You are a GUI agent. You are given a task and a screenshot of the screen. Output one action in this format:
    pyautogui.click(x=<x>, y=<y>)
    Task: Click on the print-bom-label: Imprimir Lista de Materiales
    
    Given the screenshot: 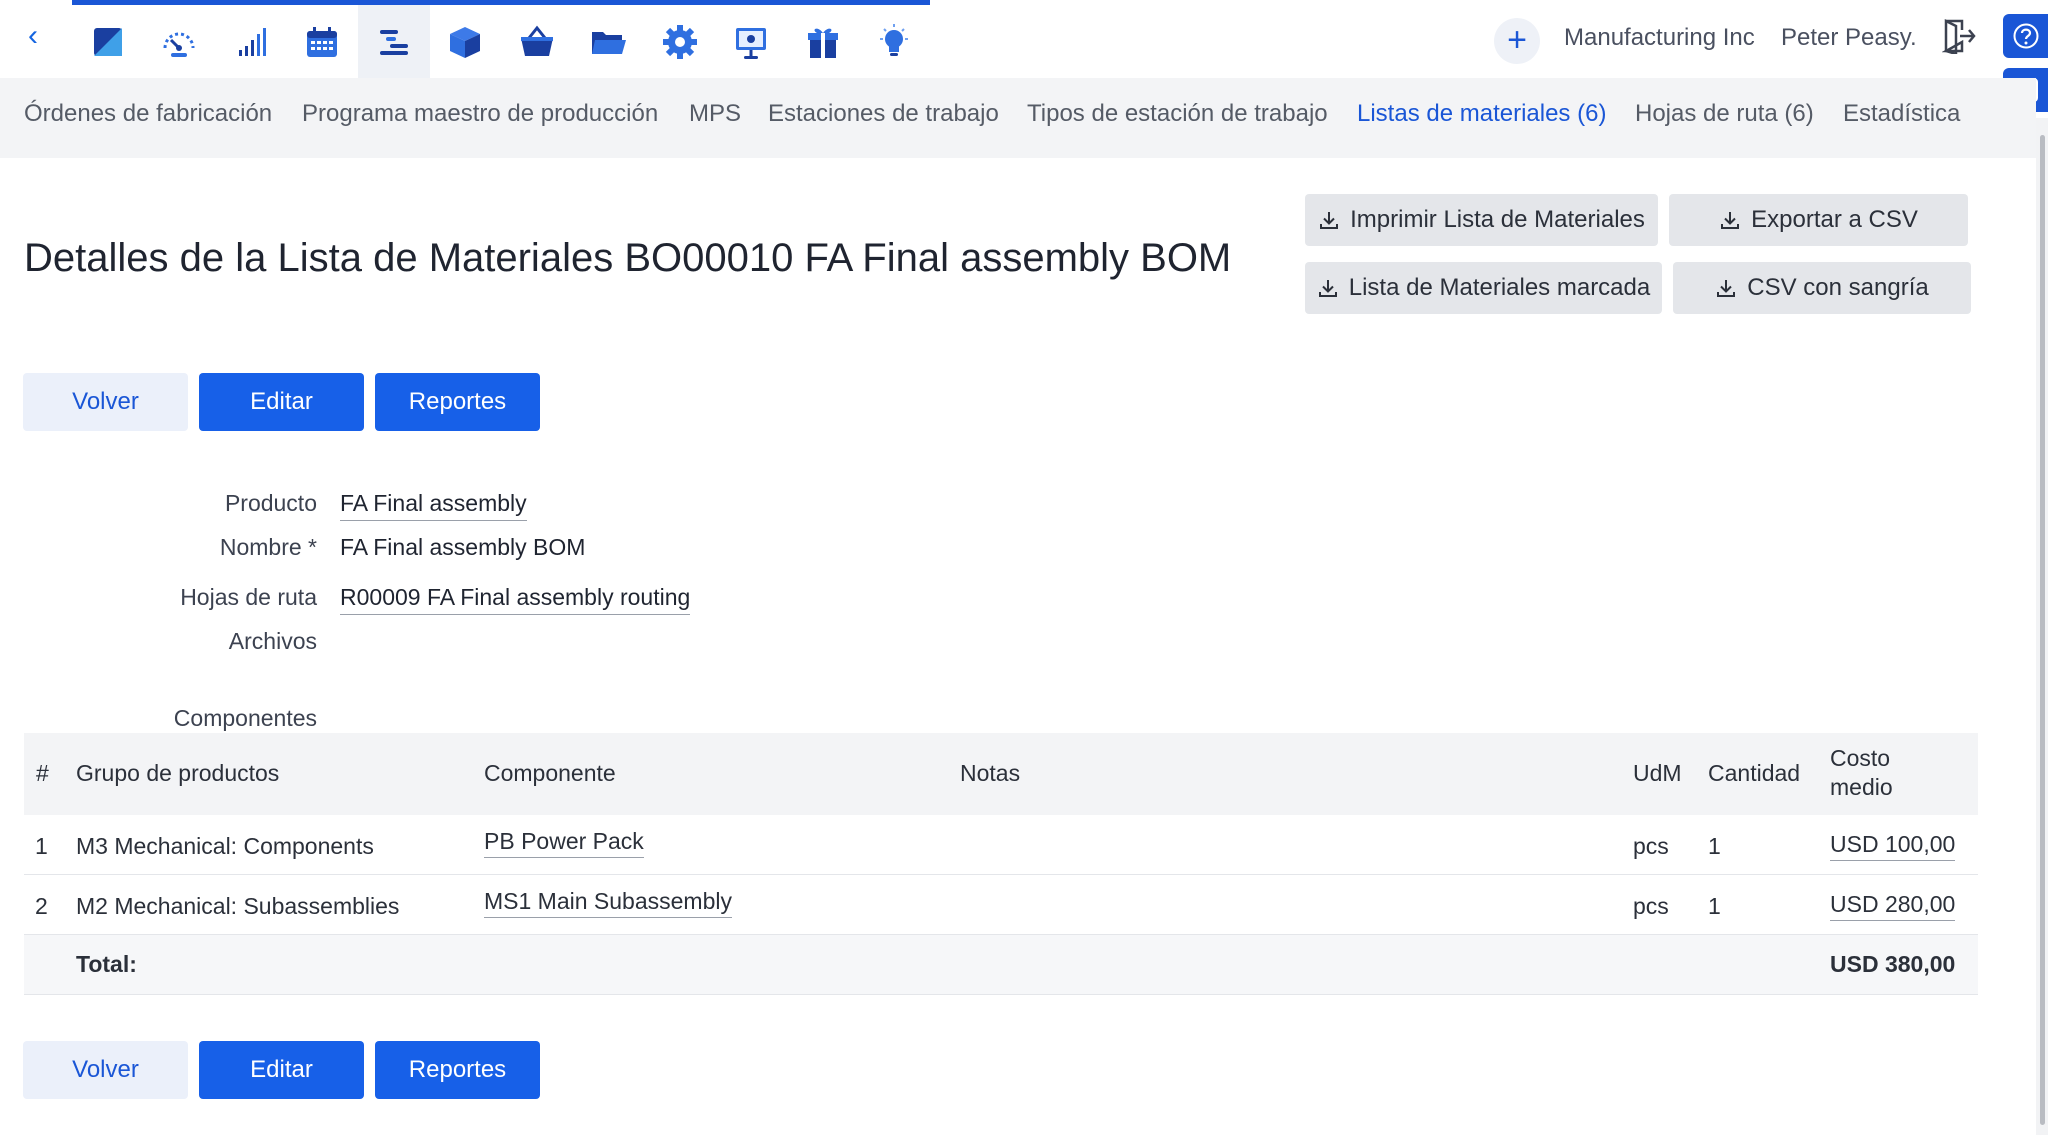 What is the action you would take?
    pyautogui.click(x=1497, y=219)
    